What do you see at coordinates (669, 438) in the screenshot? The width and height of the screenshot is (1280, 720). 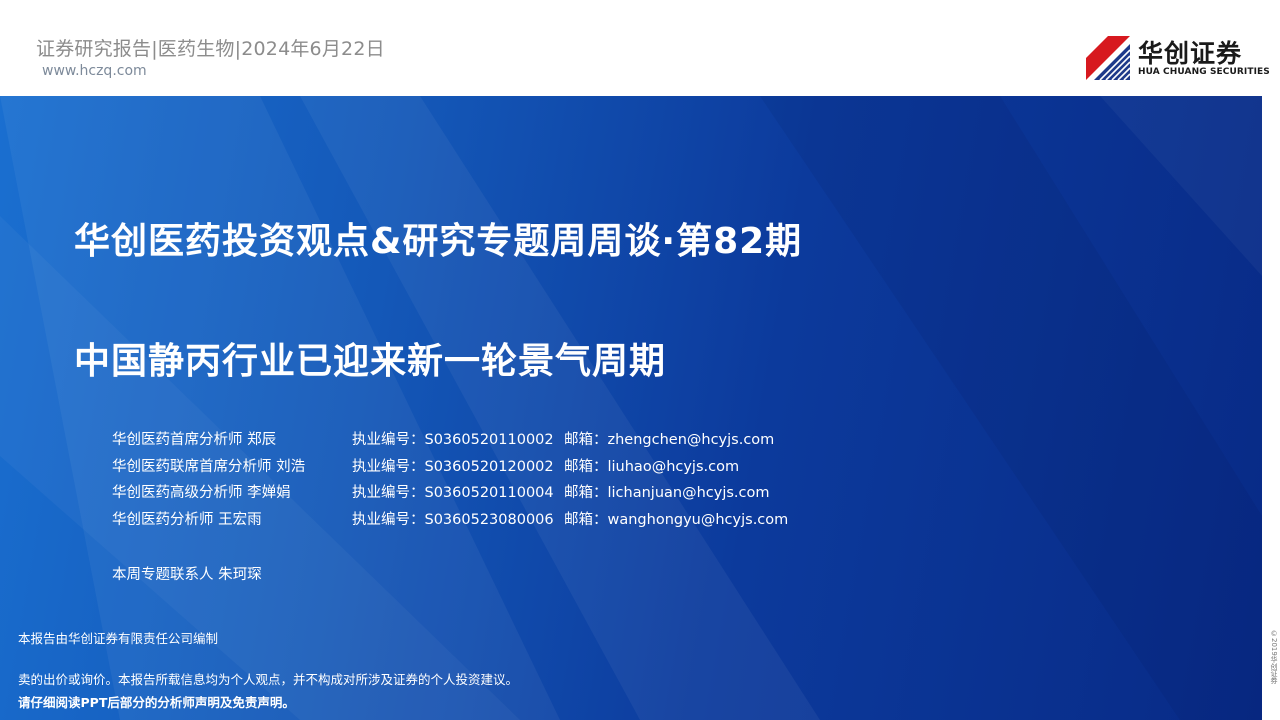 I see `analyst-email: 邮箱：zhengchen@hcyjs.com` at bounding box center [669, 438].